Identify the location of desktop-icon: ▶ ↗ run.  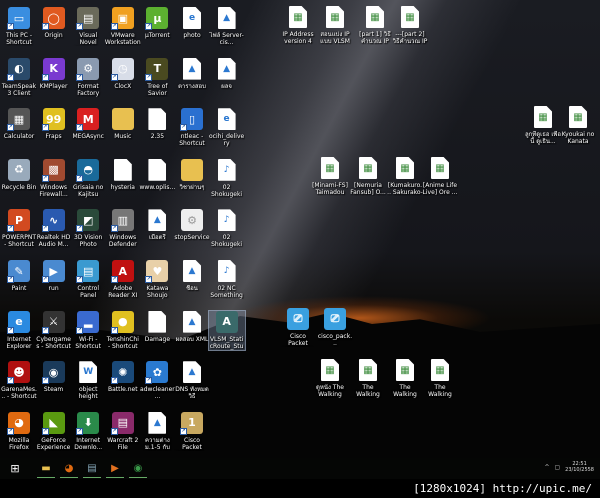
(54, 276).